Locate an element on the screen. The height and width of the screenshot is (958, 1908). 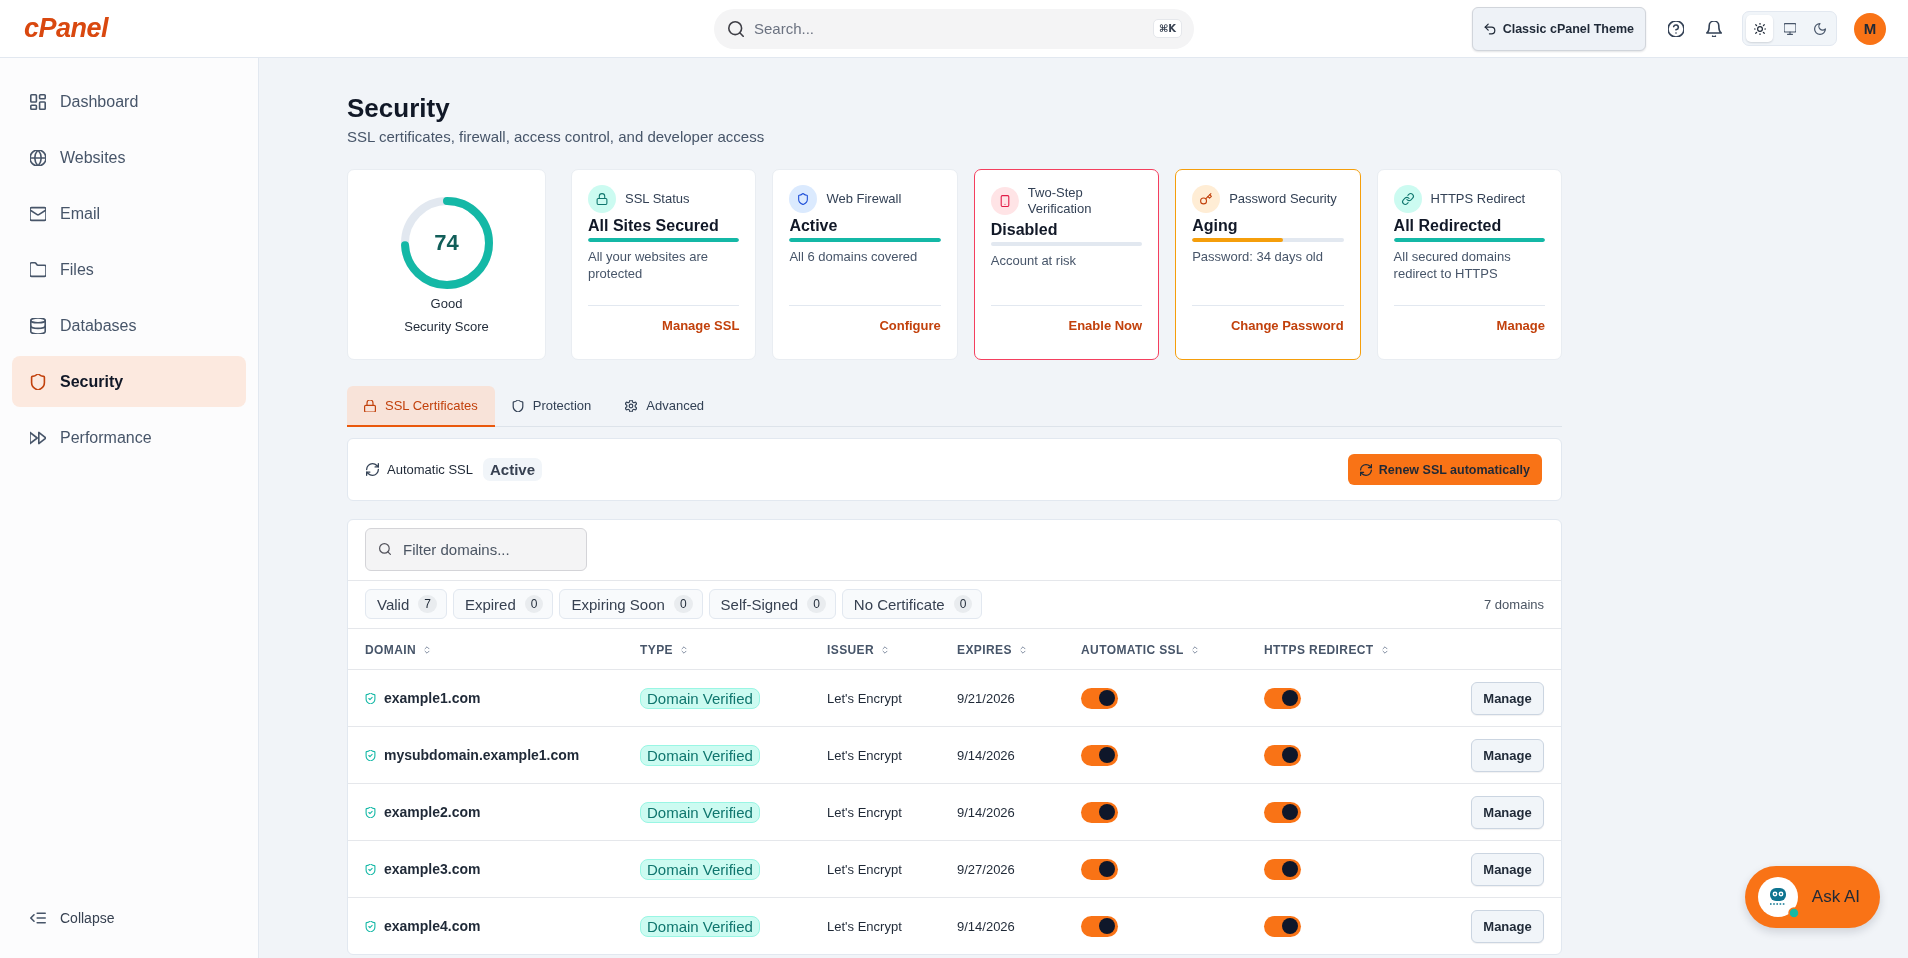
card-action-link: Configure is located at coordinates (910, 326).